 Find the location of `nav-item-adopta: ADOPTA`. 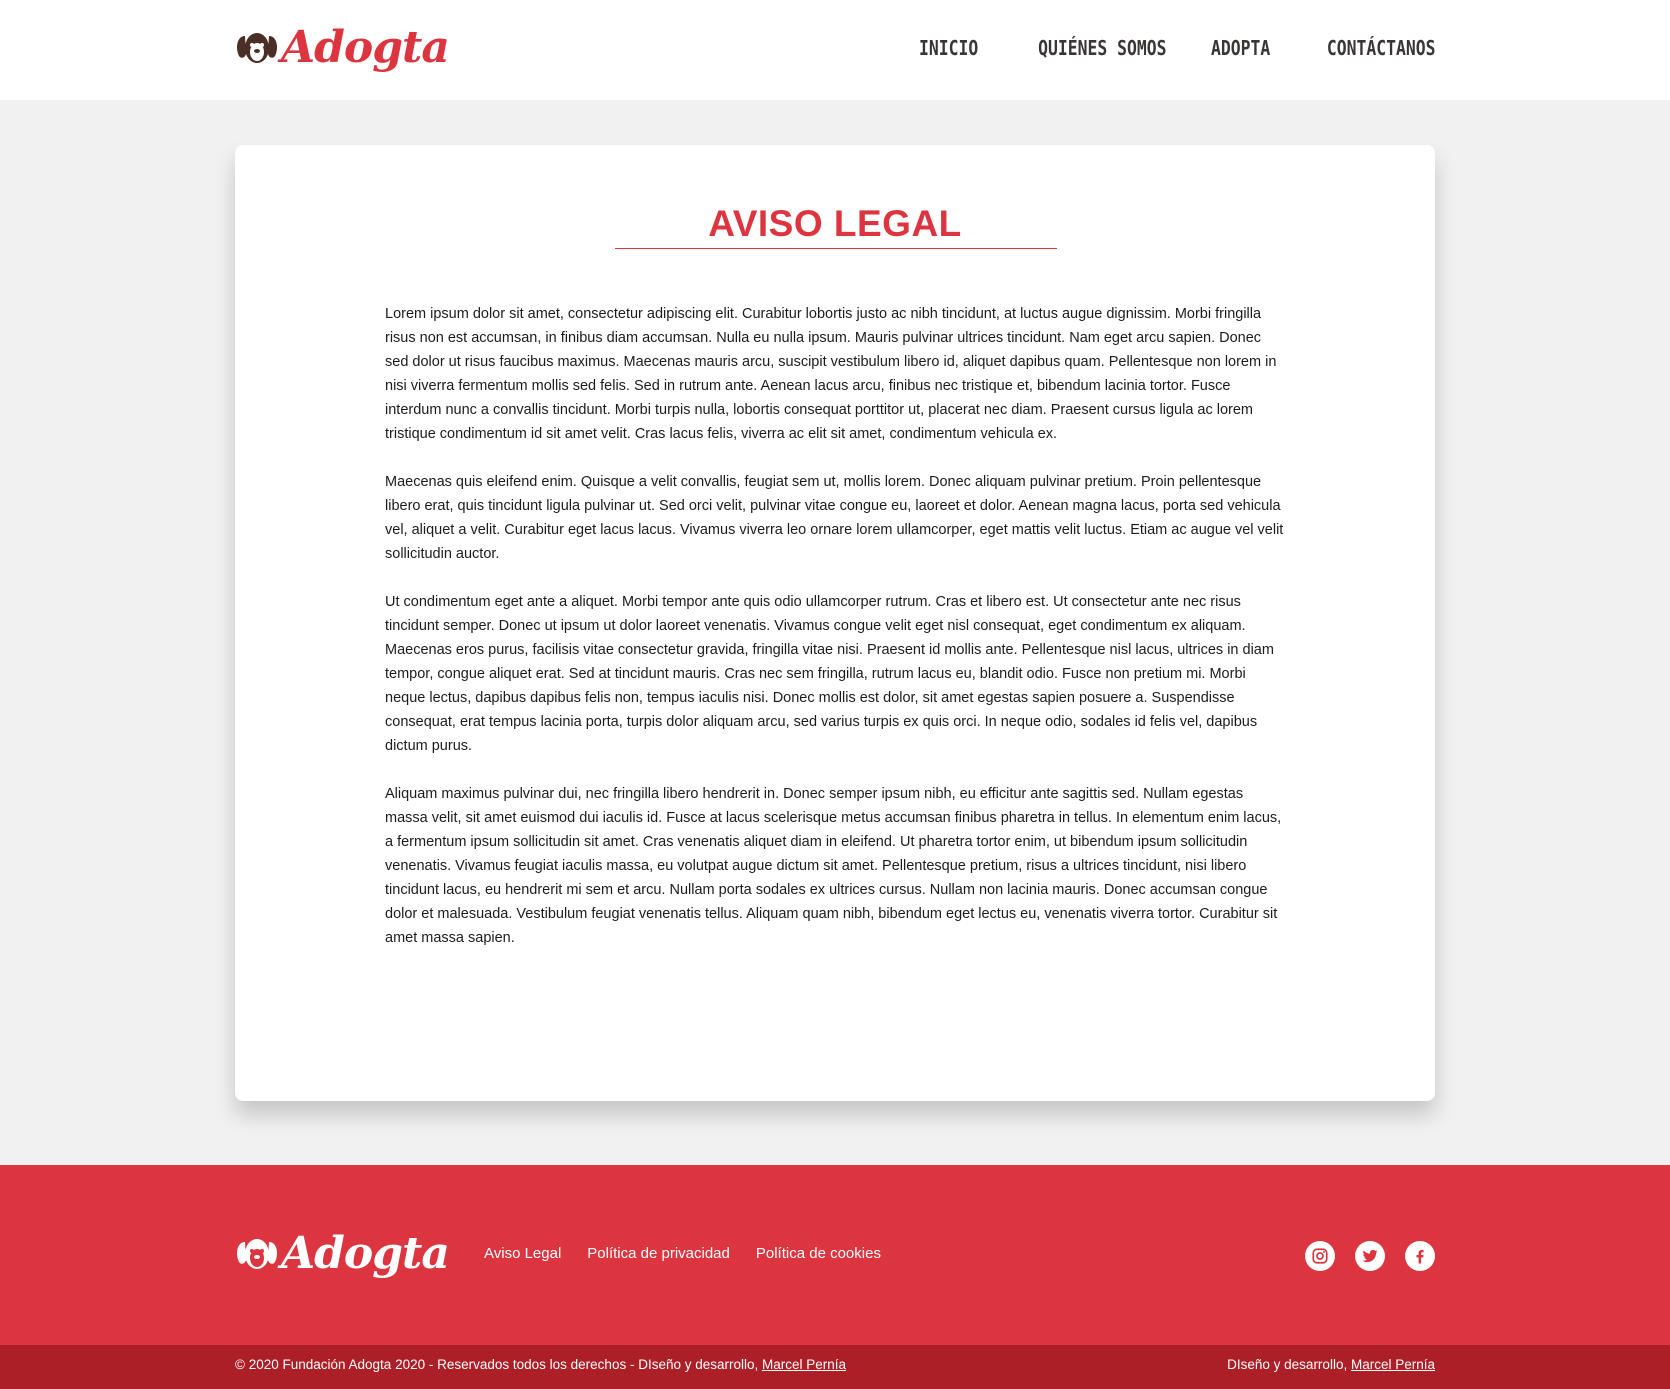

nav-item-adopta: ADOPTA is located at coordinates (1240, 48).